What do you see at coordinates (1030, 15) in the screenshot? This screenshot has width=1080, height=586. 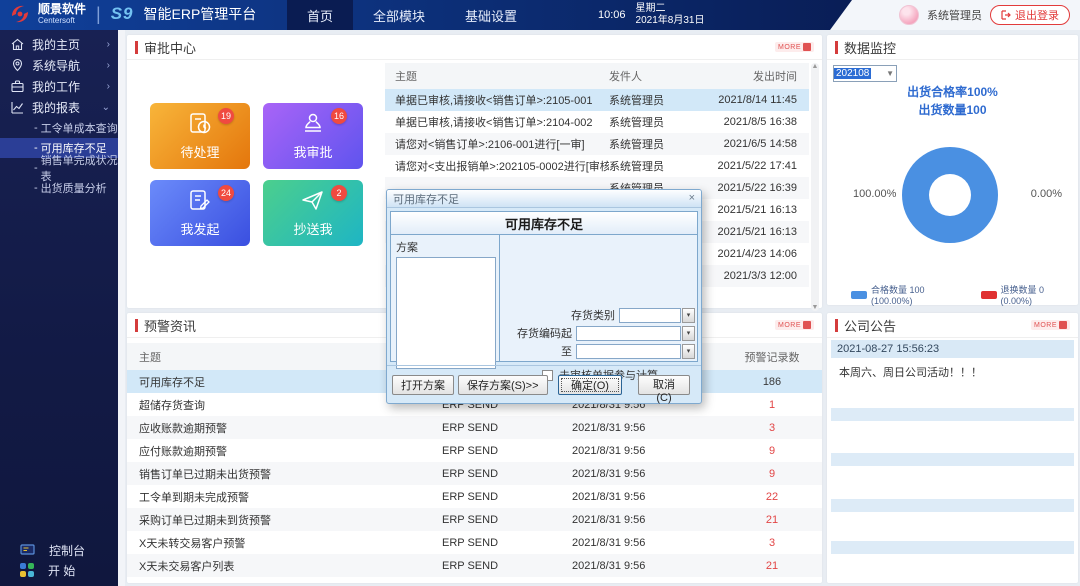 I see `logout-button: 退出登录` at bounding box center [1030, 15].